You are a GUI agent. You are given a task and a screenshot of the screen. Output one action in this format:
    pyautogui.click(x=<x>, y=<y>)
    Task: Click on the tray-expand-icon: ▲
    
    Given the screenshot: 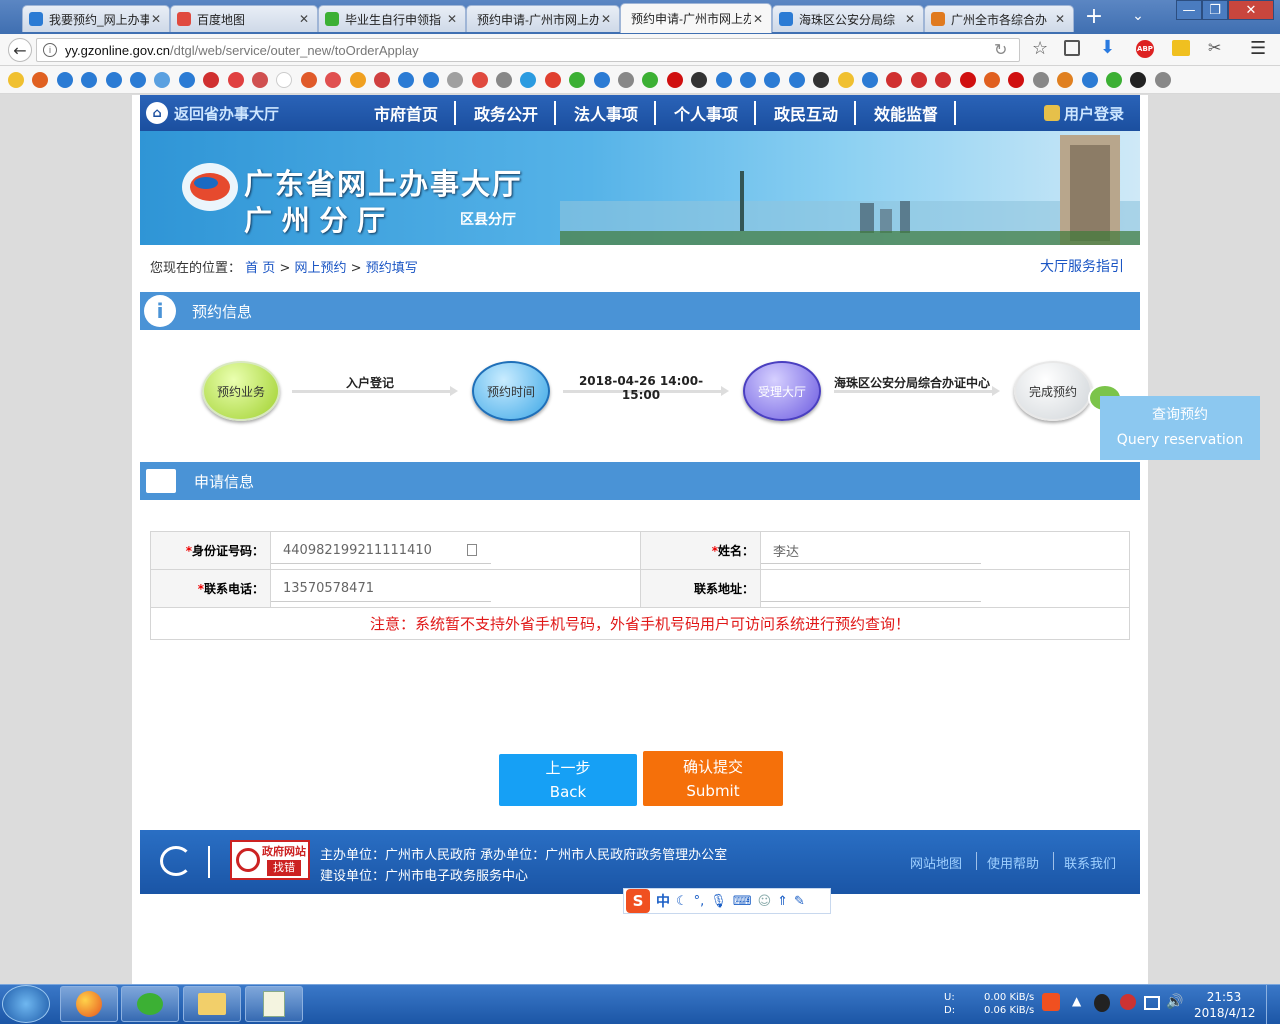 What is the action you would take?
    pyautogui.click(x=1076, y=1001)
    